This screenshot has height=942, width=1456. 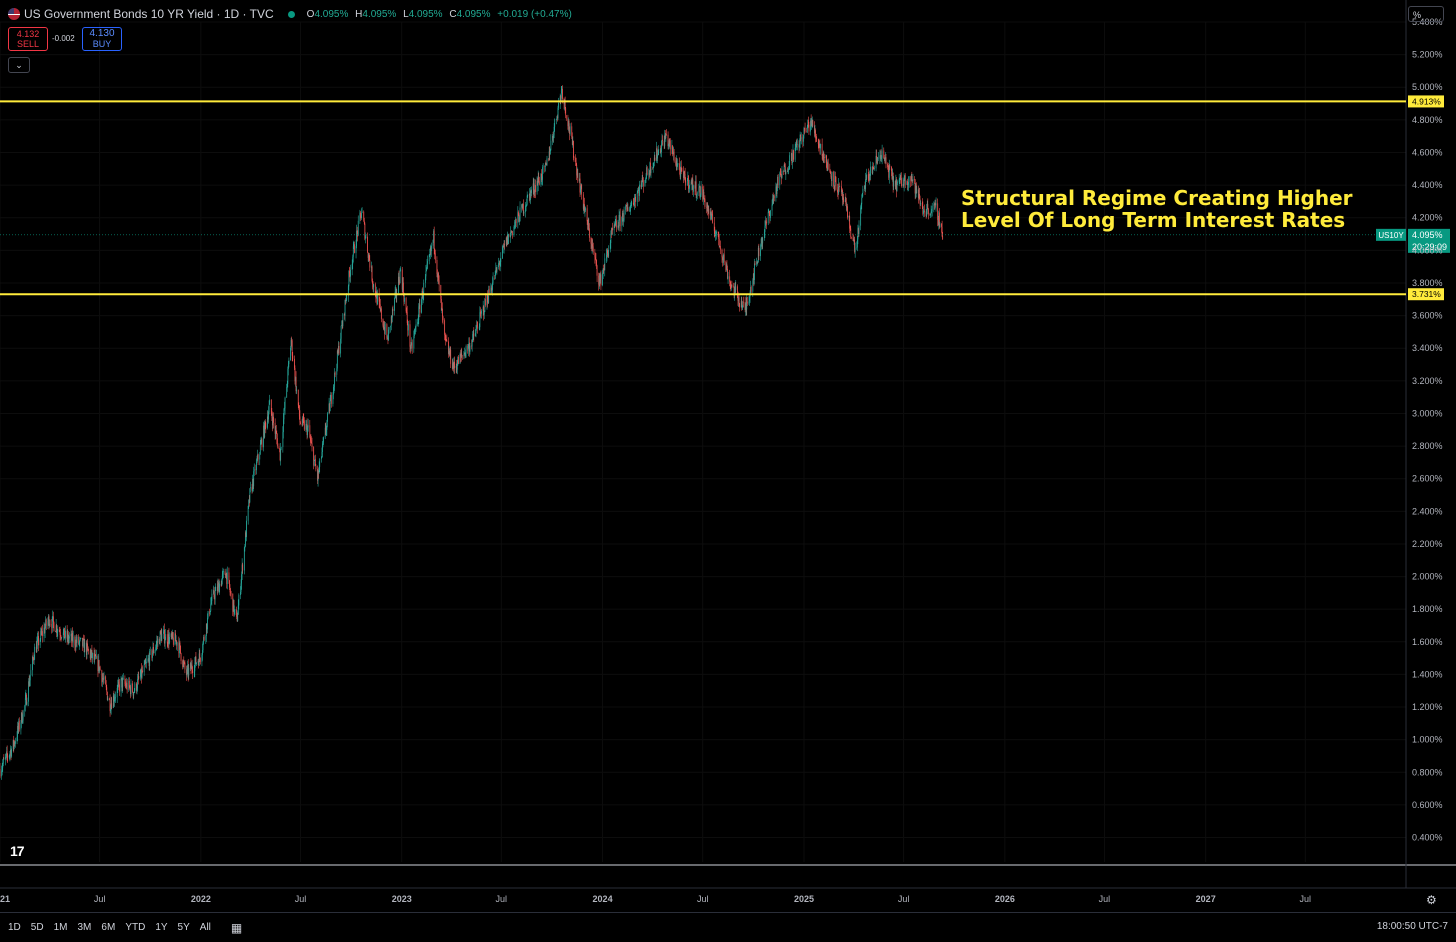 What do you see at coordinates (1427, 479) in the screenshot?
I see `y-tick-label: 2.600%` at bounding box center [1427, 479].